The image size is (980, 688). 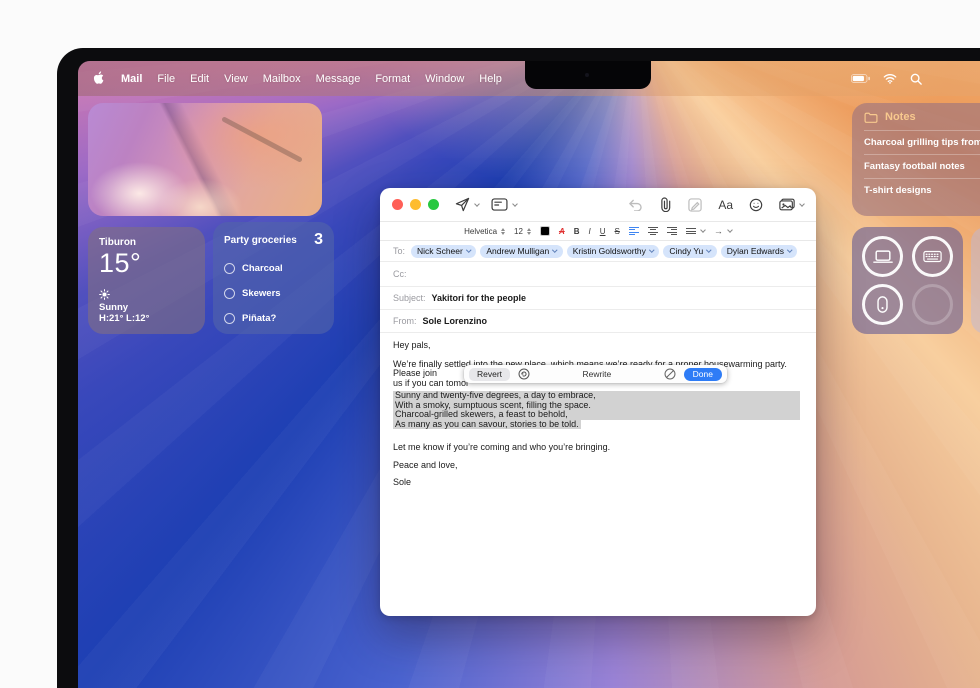 I want to click on menu-item-edit: Edit, so click(x=199, y=79).